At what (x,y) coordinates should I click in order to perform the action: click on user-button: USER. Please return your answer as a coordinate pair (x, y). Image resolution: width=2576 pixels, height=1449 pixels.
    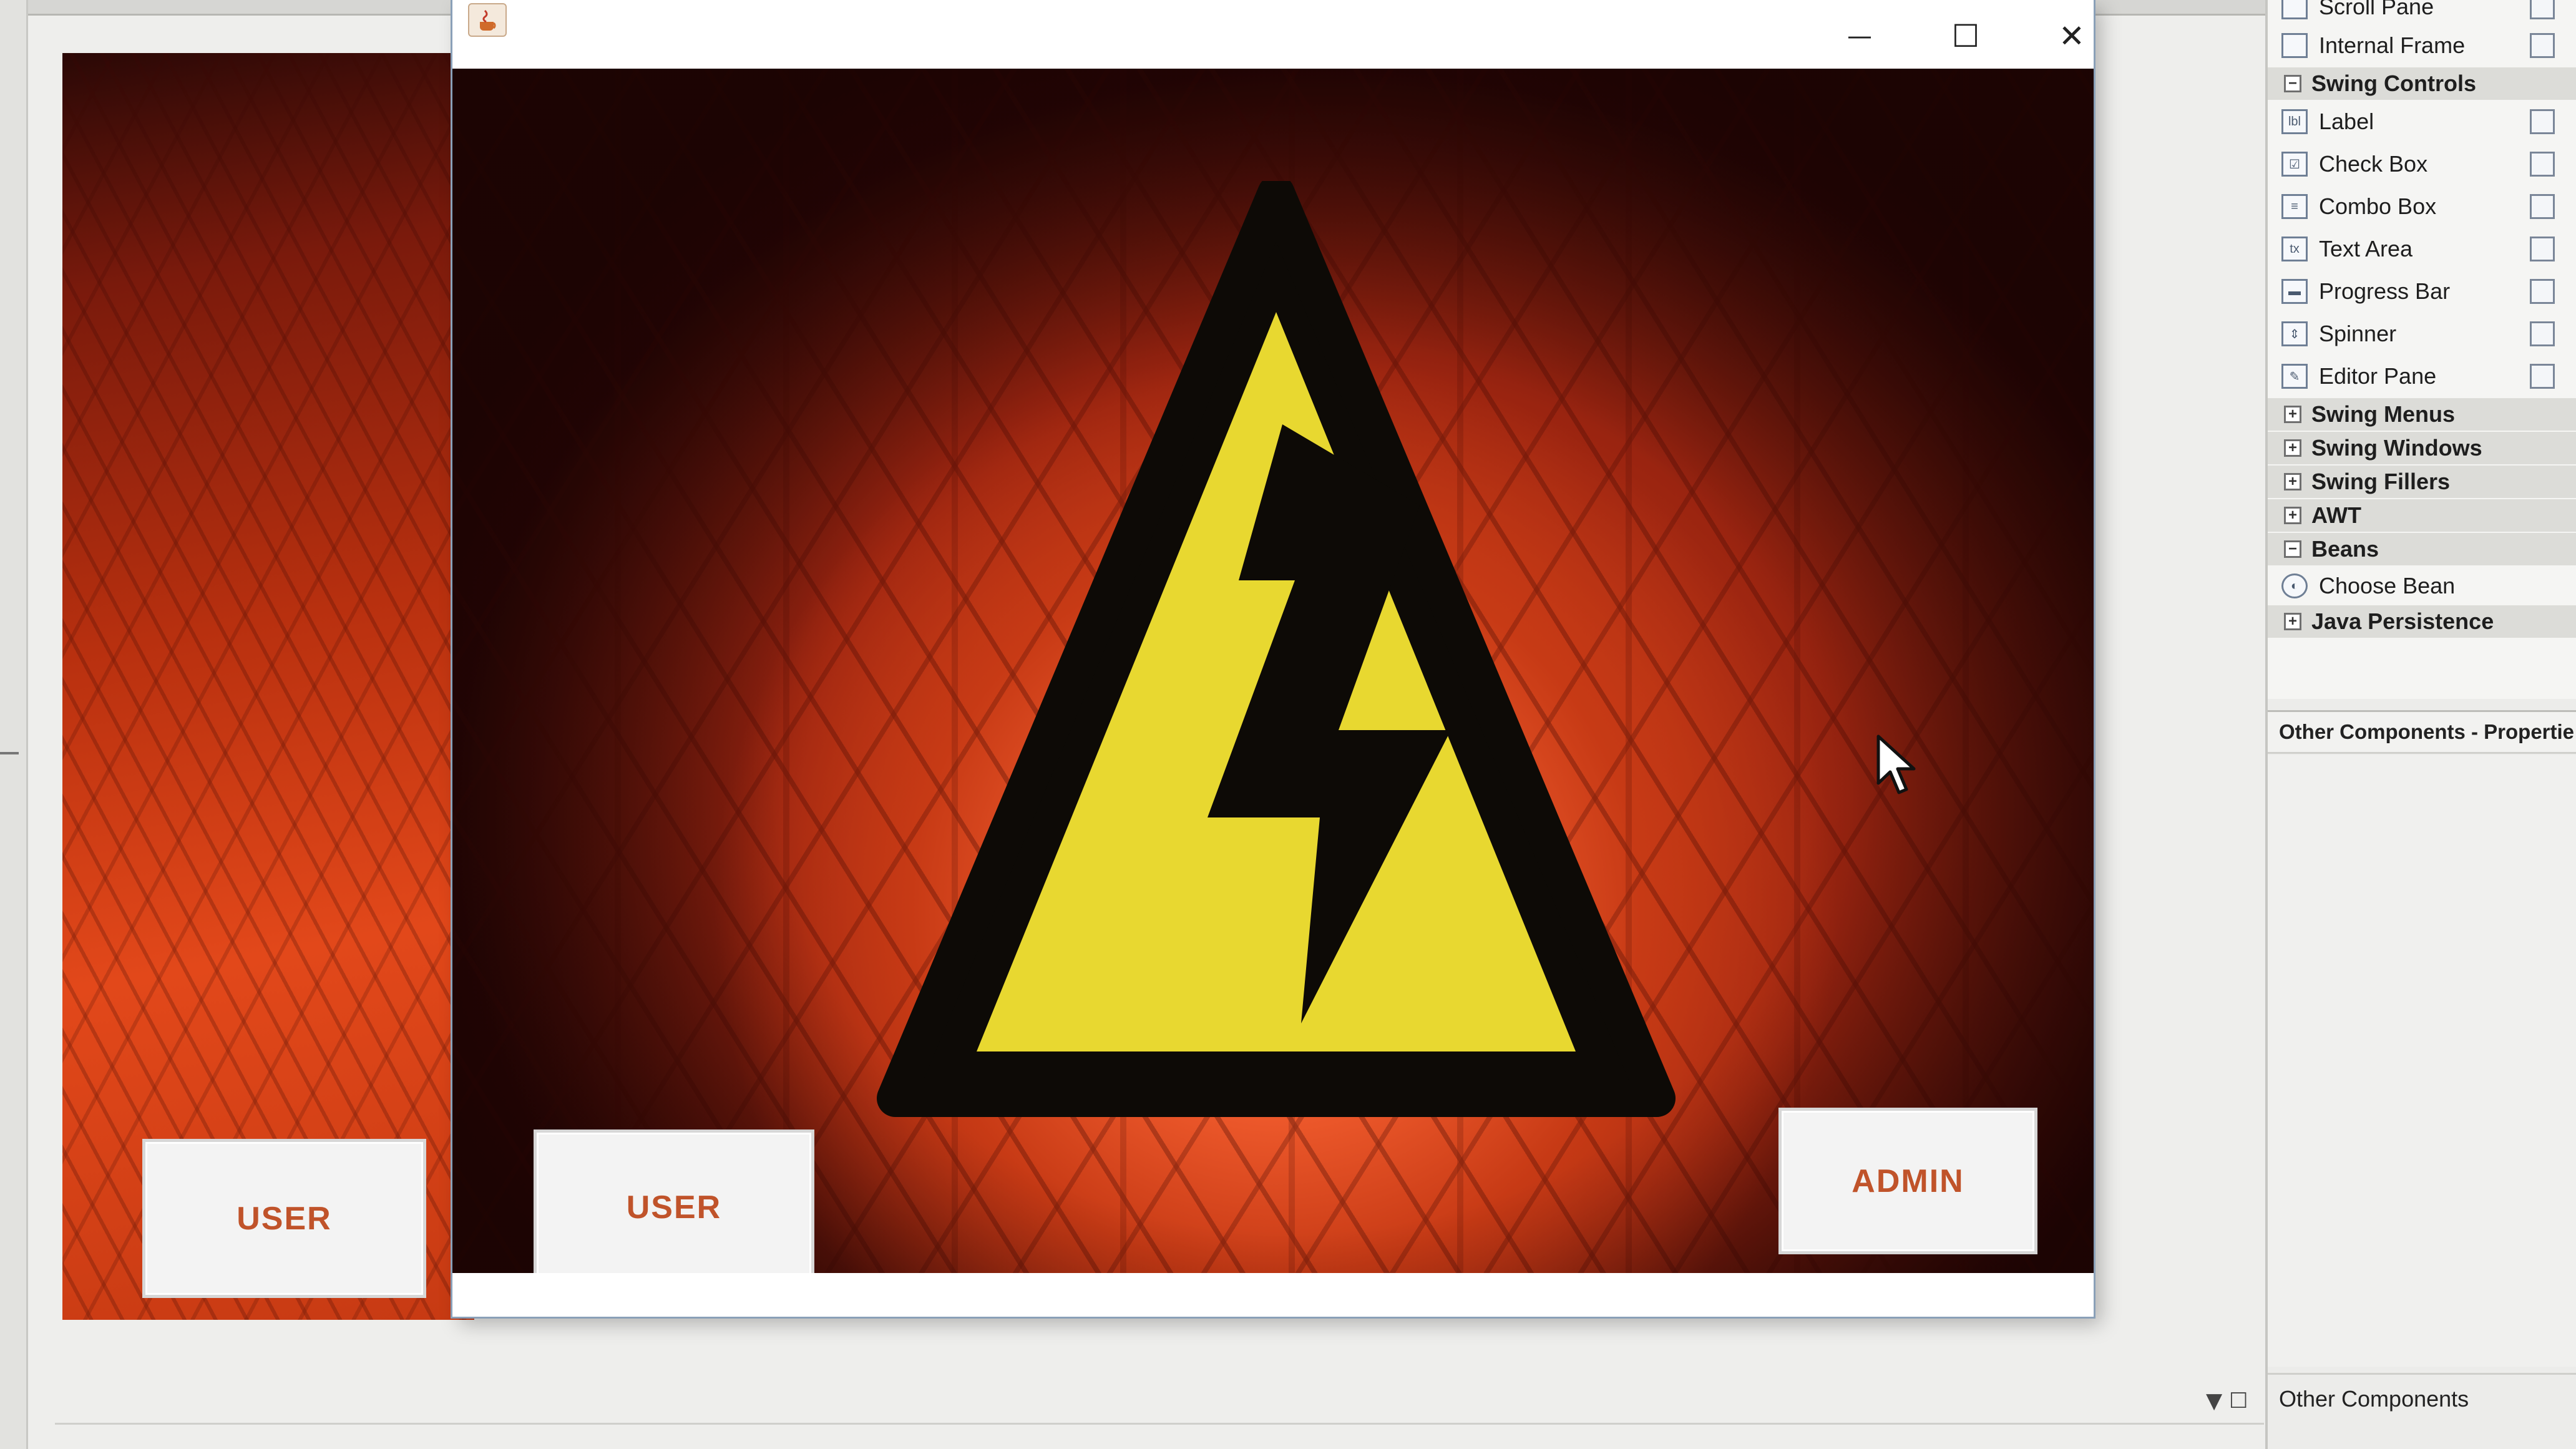
    Looking at the image, I should click on (674, 1201).